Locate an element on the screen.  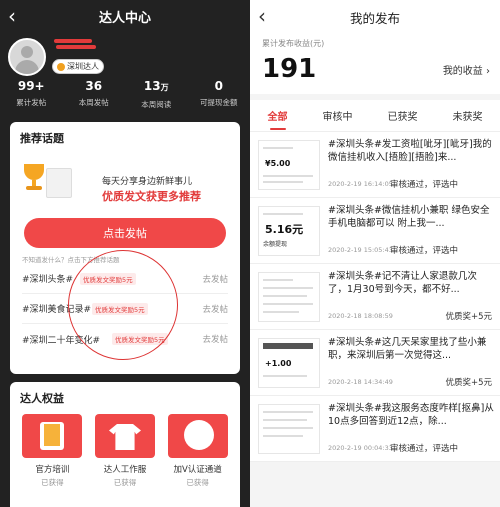
topic-row: #深圳二十年变化# 优质发文奖励5元 去发帖 is located at coordinates (125, 339).